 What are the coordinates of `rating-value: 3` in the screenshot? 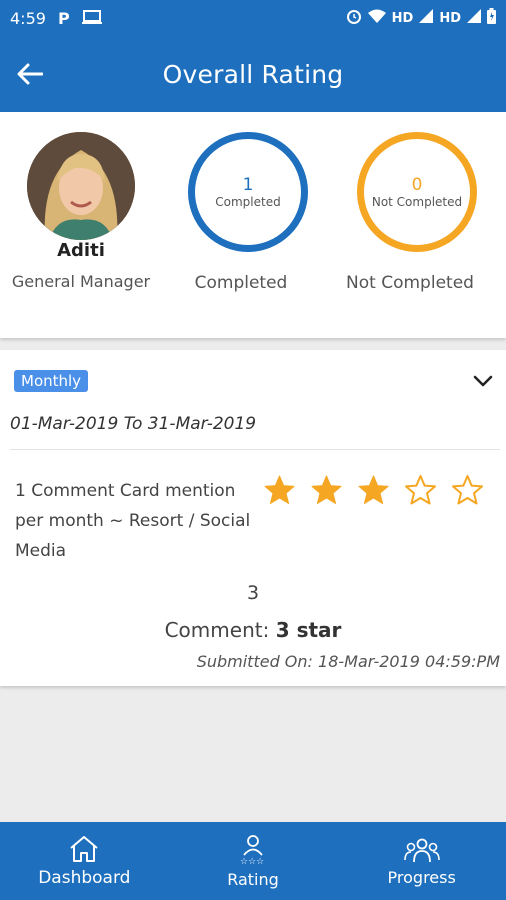 It's located at (253, 593).